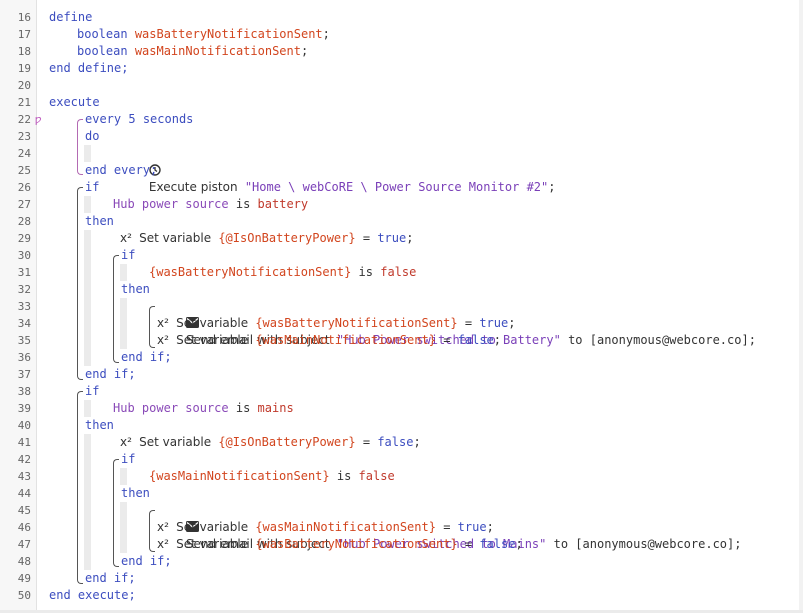 Image resolution: width=803 pixels, height=613 pixels. Describe the element at coordinates (24, 323) in the screenshot. I see `line-number: 34` at that location.